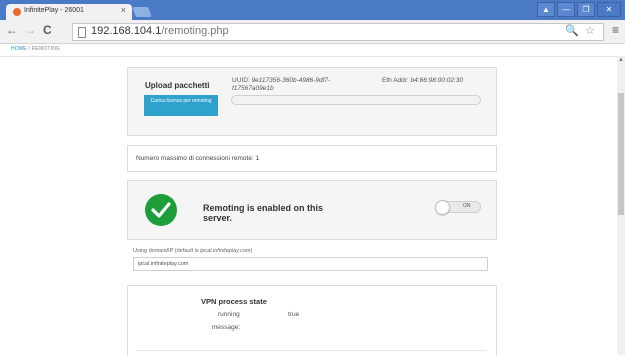 The image size is (625, 356). Describe the element at coordinates (253, 88) in the screenshot. I see `uuid-value-cont: f17567a09e1b` at that location.